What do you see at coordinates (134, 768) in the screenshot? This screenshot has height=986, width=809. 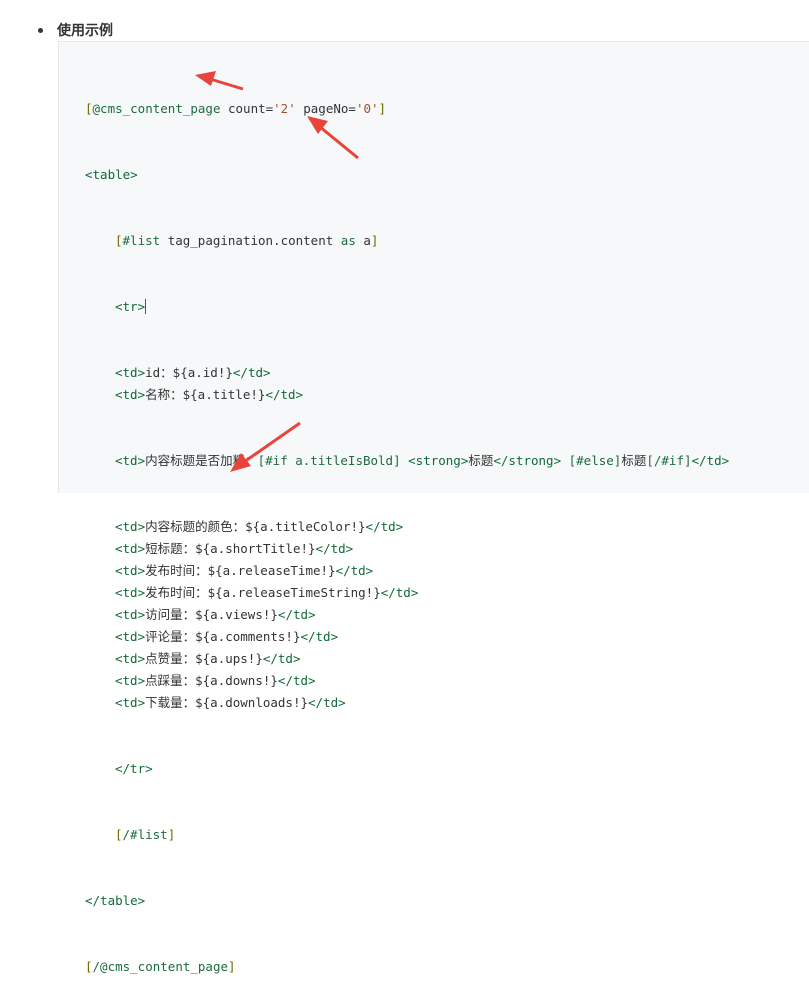 I see `html-tag: </tr>` at bounding box center [134, 768].